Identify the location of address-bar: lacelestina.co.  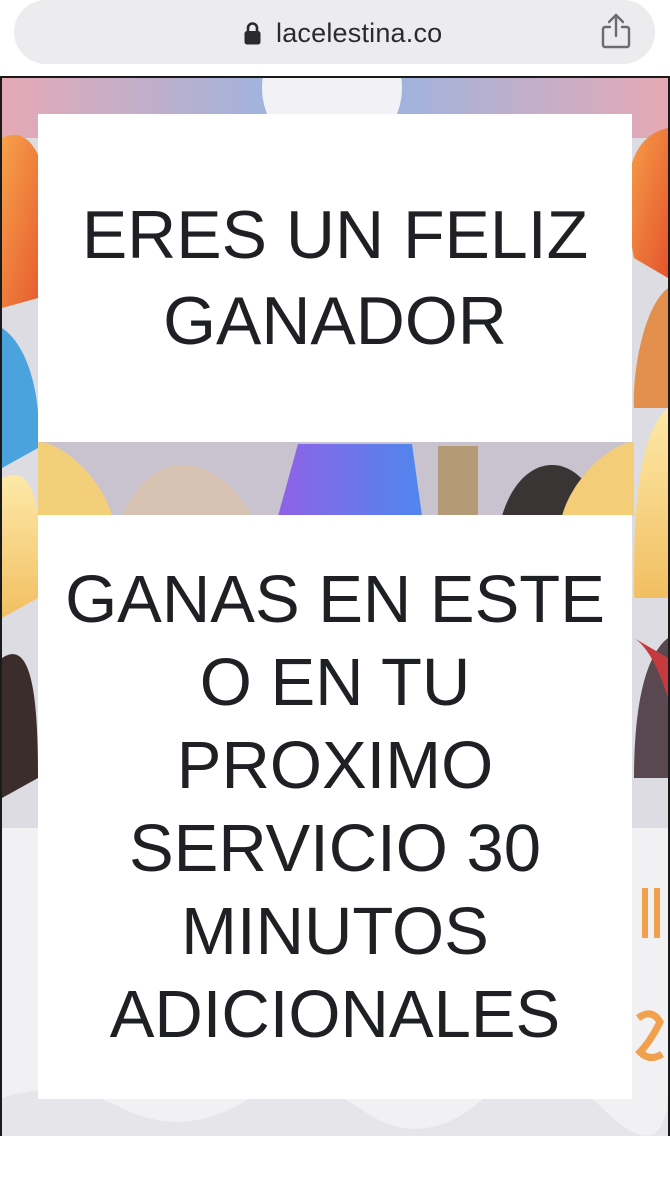
(334, 32).